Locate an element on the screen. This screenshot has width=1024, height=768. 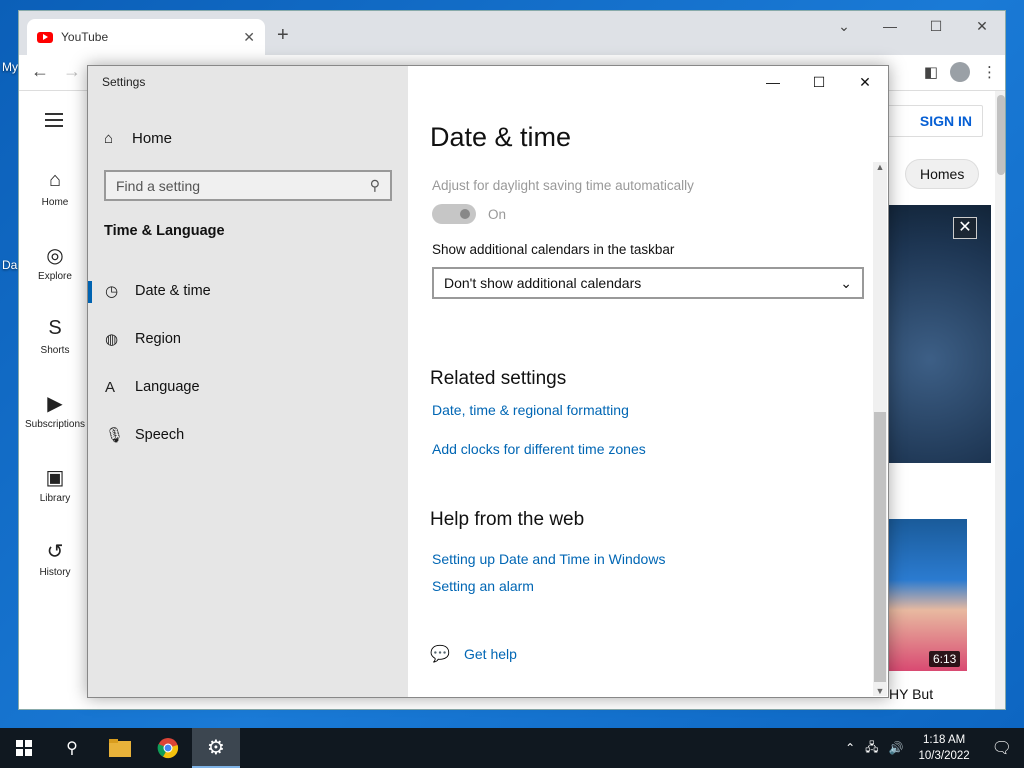
clock: 1:18 AM 10/3/2022 is located at coordinates (944, 748).